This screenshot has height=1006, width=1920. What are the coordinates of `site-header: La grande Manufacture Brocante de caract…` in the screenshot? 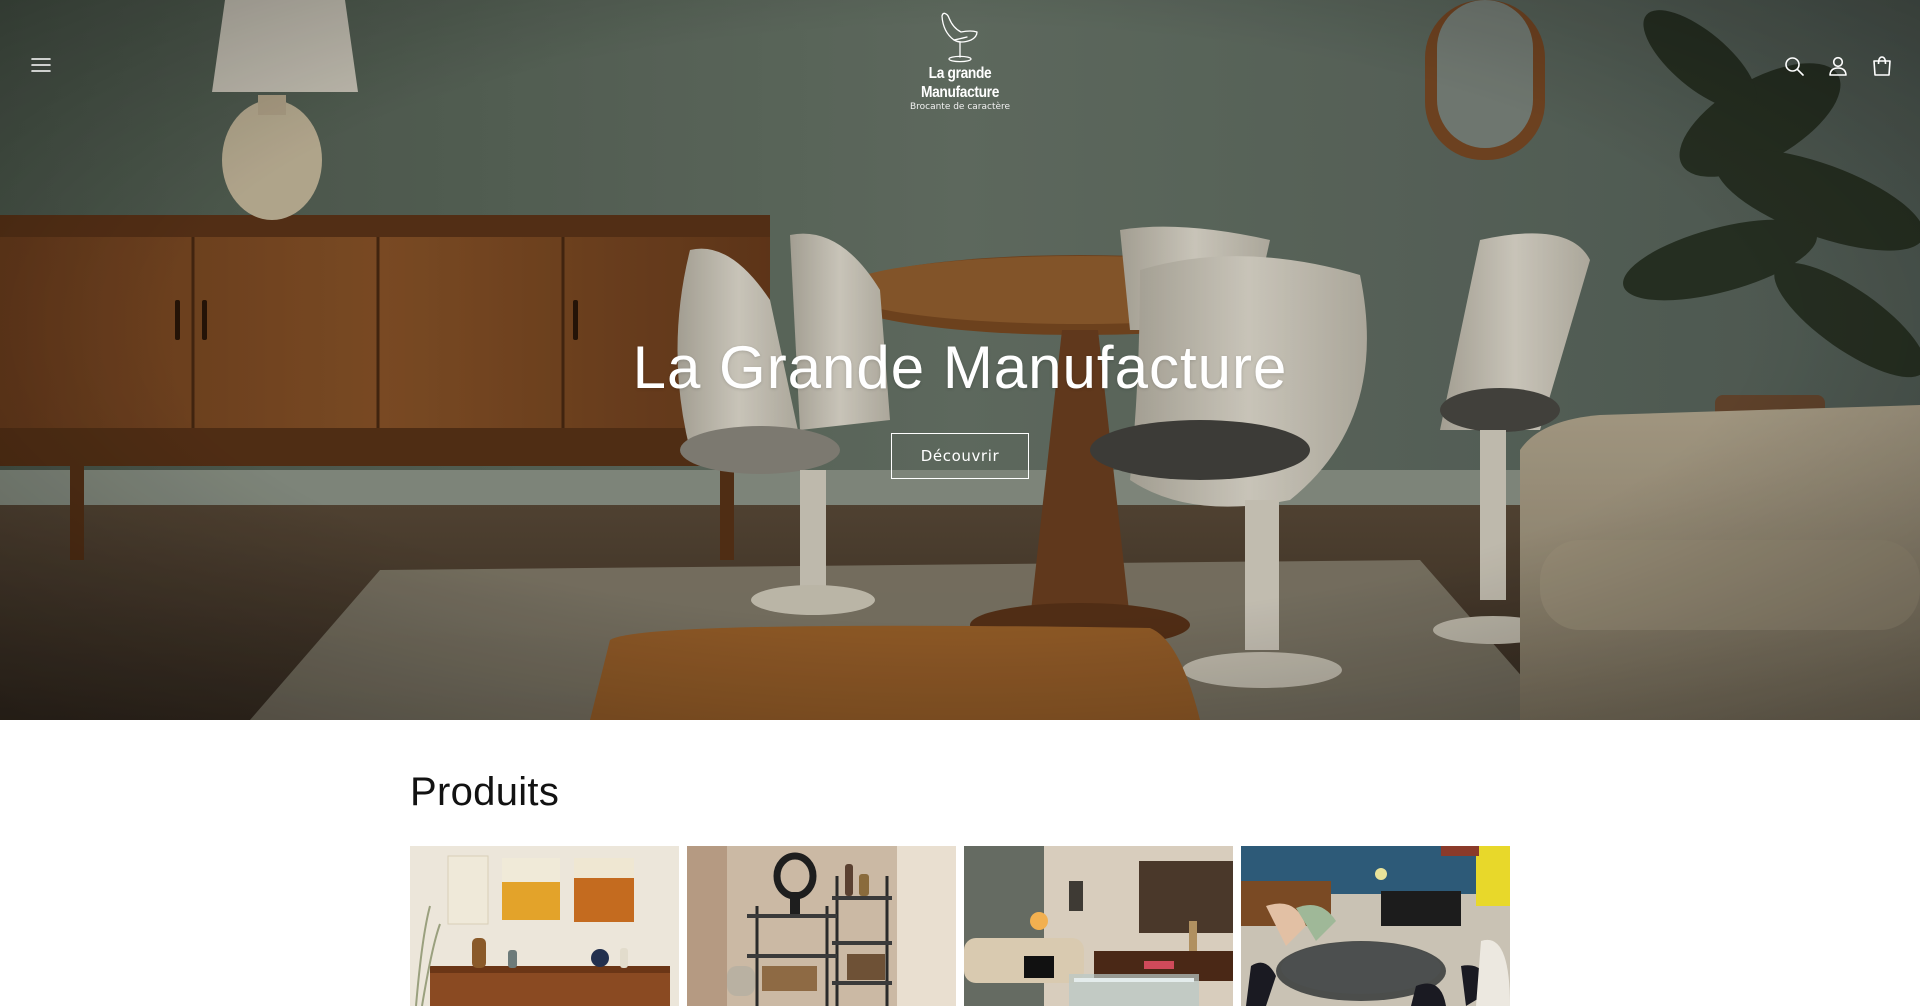 It's located at (960, 65).